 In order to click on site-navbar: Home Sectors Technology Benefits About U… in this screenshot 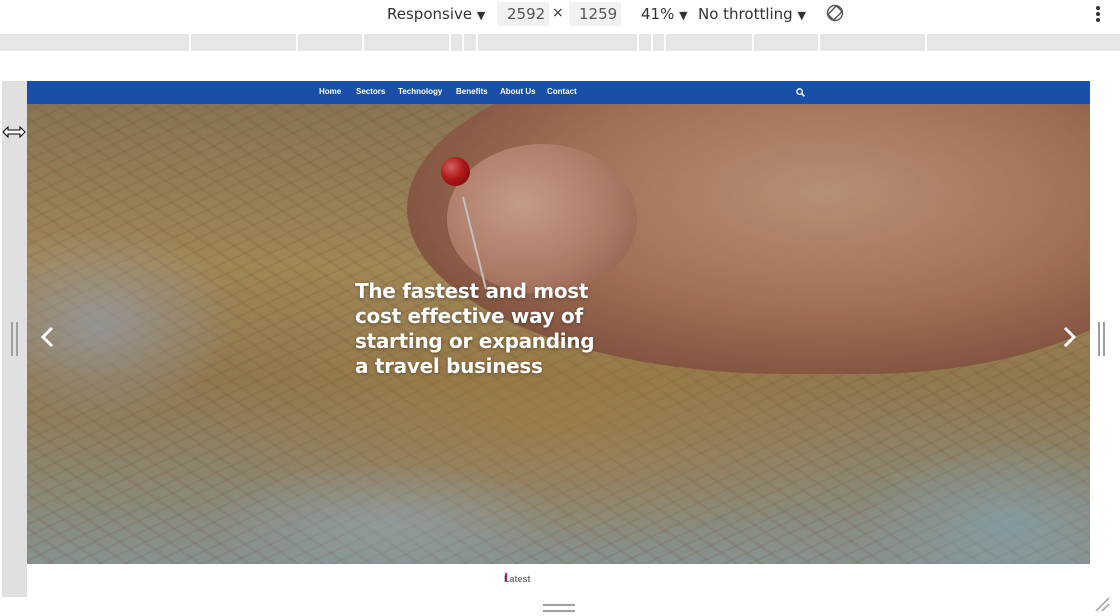, I will do `click(558, 92)`.